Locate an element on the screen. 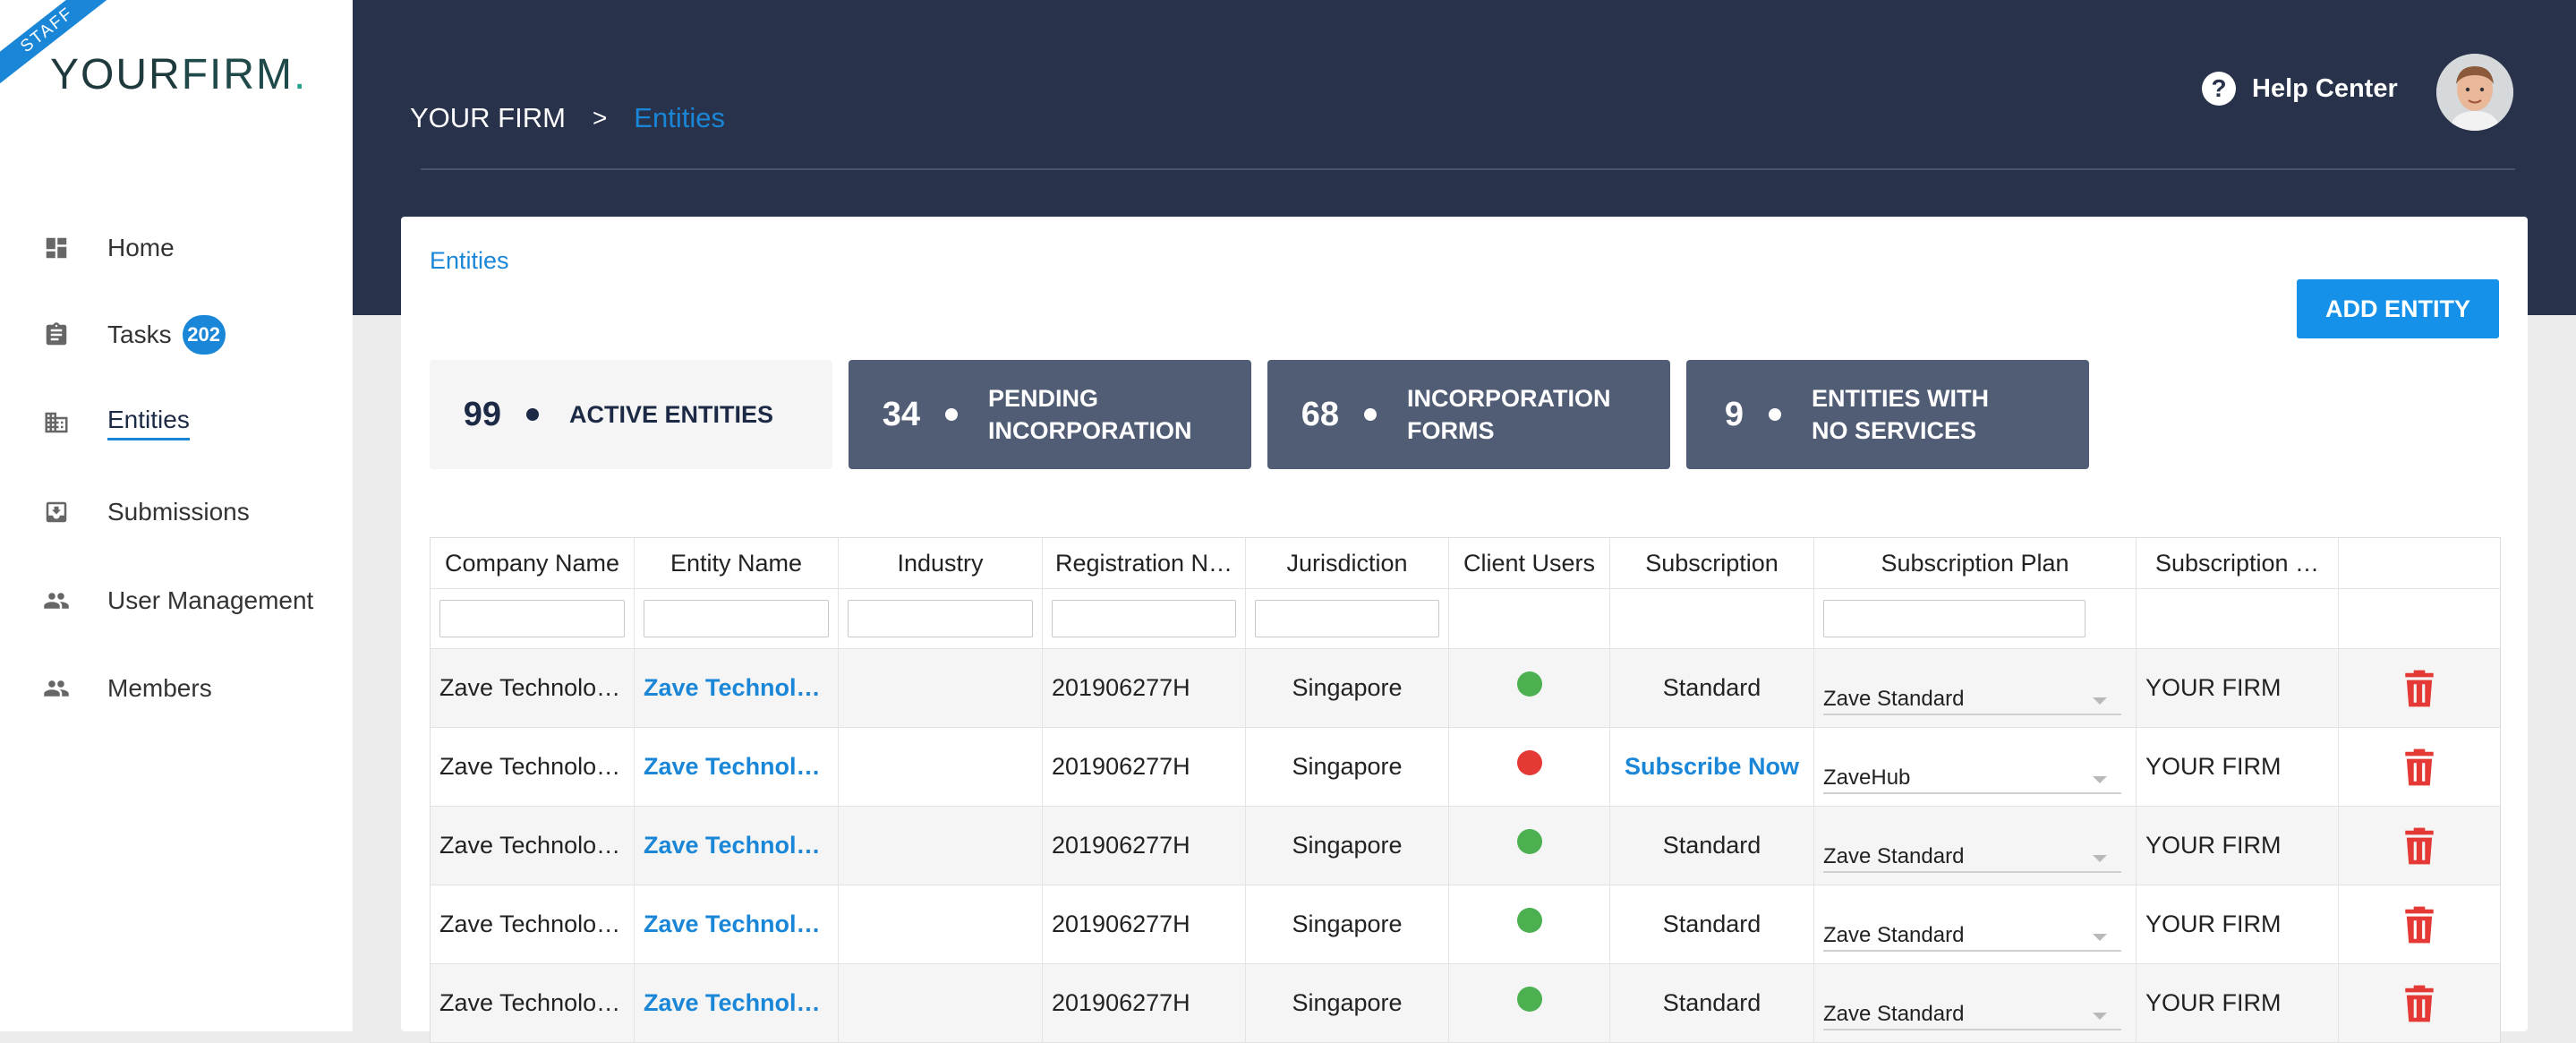  help-center-link: ? Help Center is located at coordinates (2300, 89).